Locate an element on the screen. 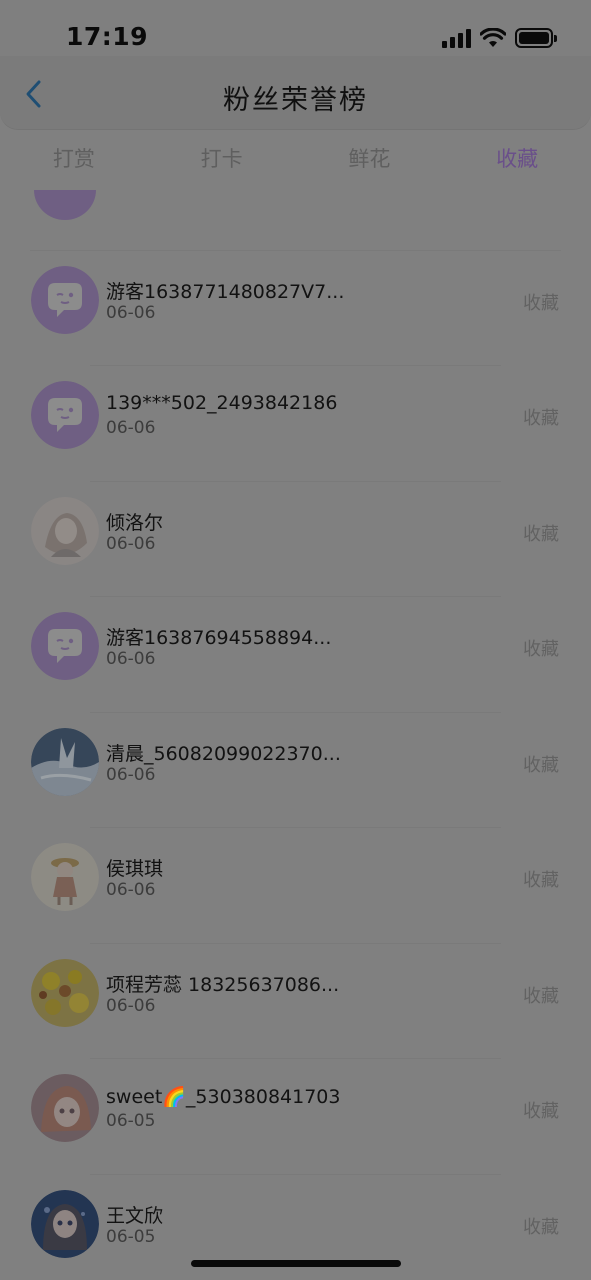 The height and width of the screenshot is (1280, 591). battery-icon is located at coordinates (536, 38).